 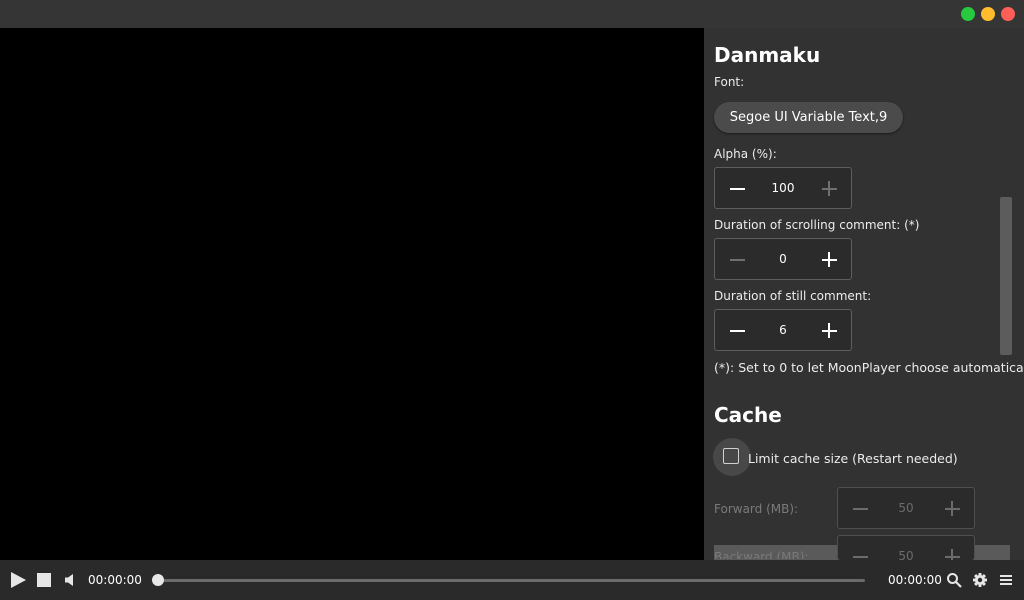 I want to click on close-button, so click(x=1008, y=14).